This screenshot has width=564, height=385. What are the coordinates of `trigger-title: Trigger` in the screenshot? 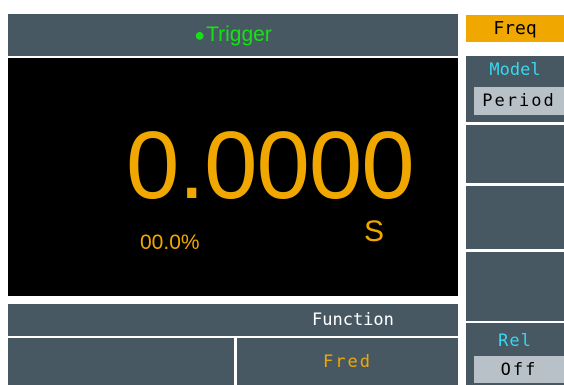 It's located at (239, 34).